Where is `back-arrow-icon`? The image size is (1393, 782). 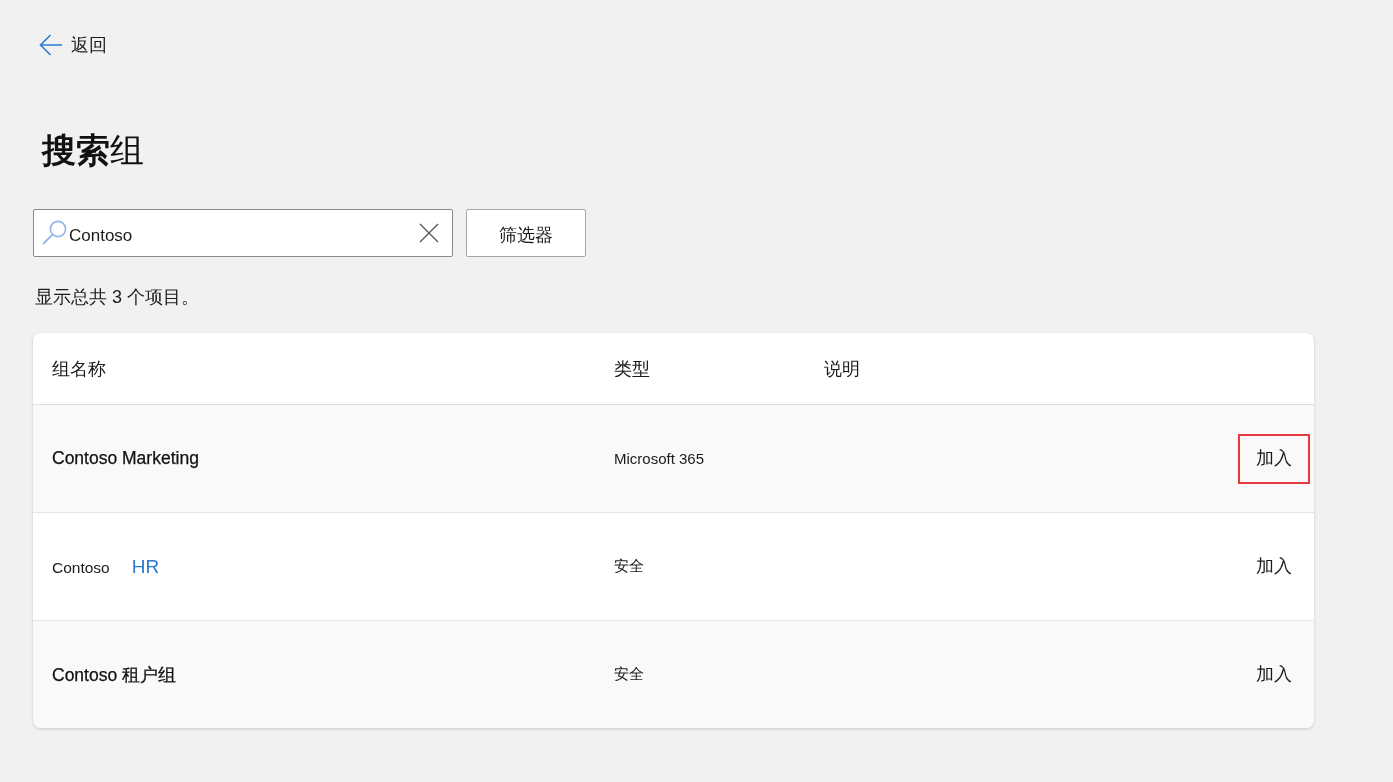 back-arrow-icon is located at coordinates (51, 45).